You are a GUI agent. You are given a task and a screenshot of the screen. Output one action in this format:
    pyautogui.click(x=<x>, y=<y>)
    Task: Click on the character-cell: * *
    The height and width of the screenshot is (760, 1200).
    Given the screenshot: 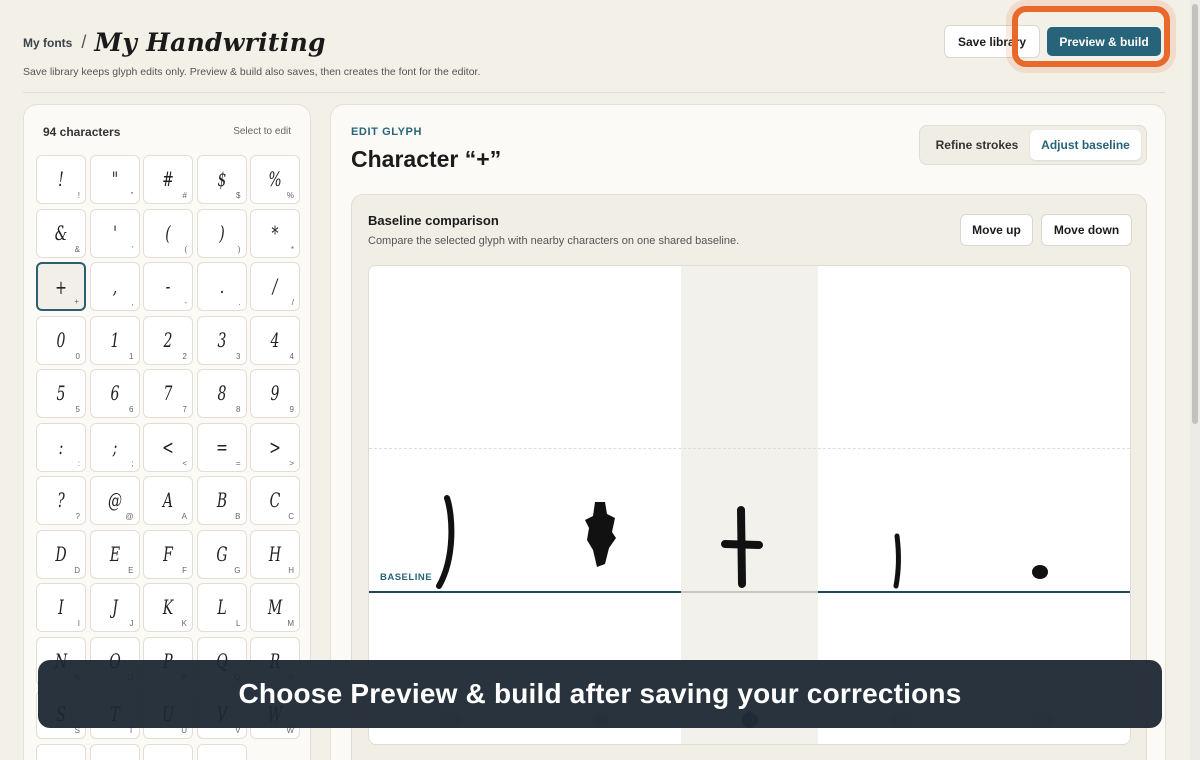 What is the action you would take?
    pyautogui.click(x=275, y=233)
    